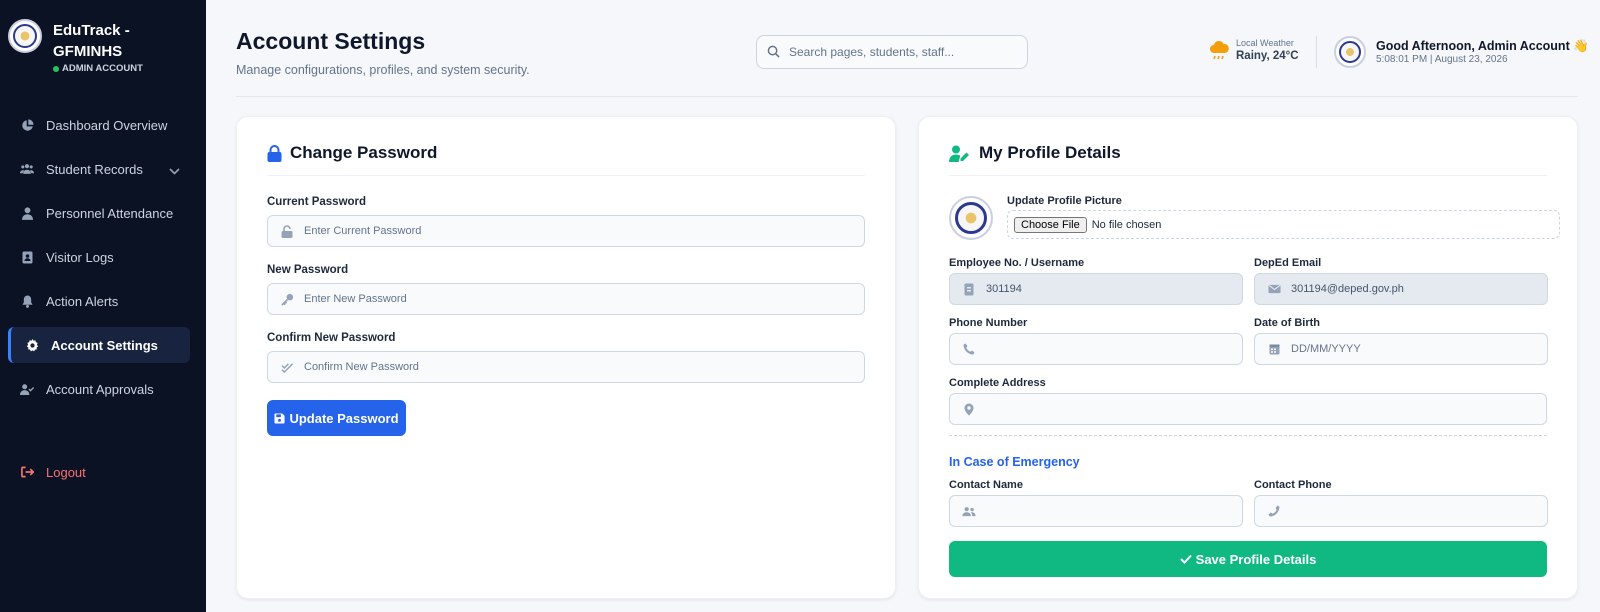 The width and height of the screenshot is (1600, 612). I want to click on weather-value: Rainy, 24°C, so click(1267, 56).